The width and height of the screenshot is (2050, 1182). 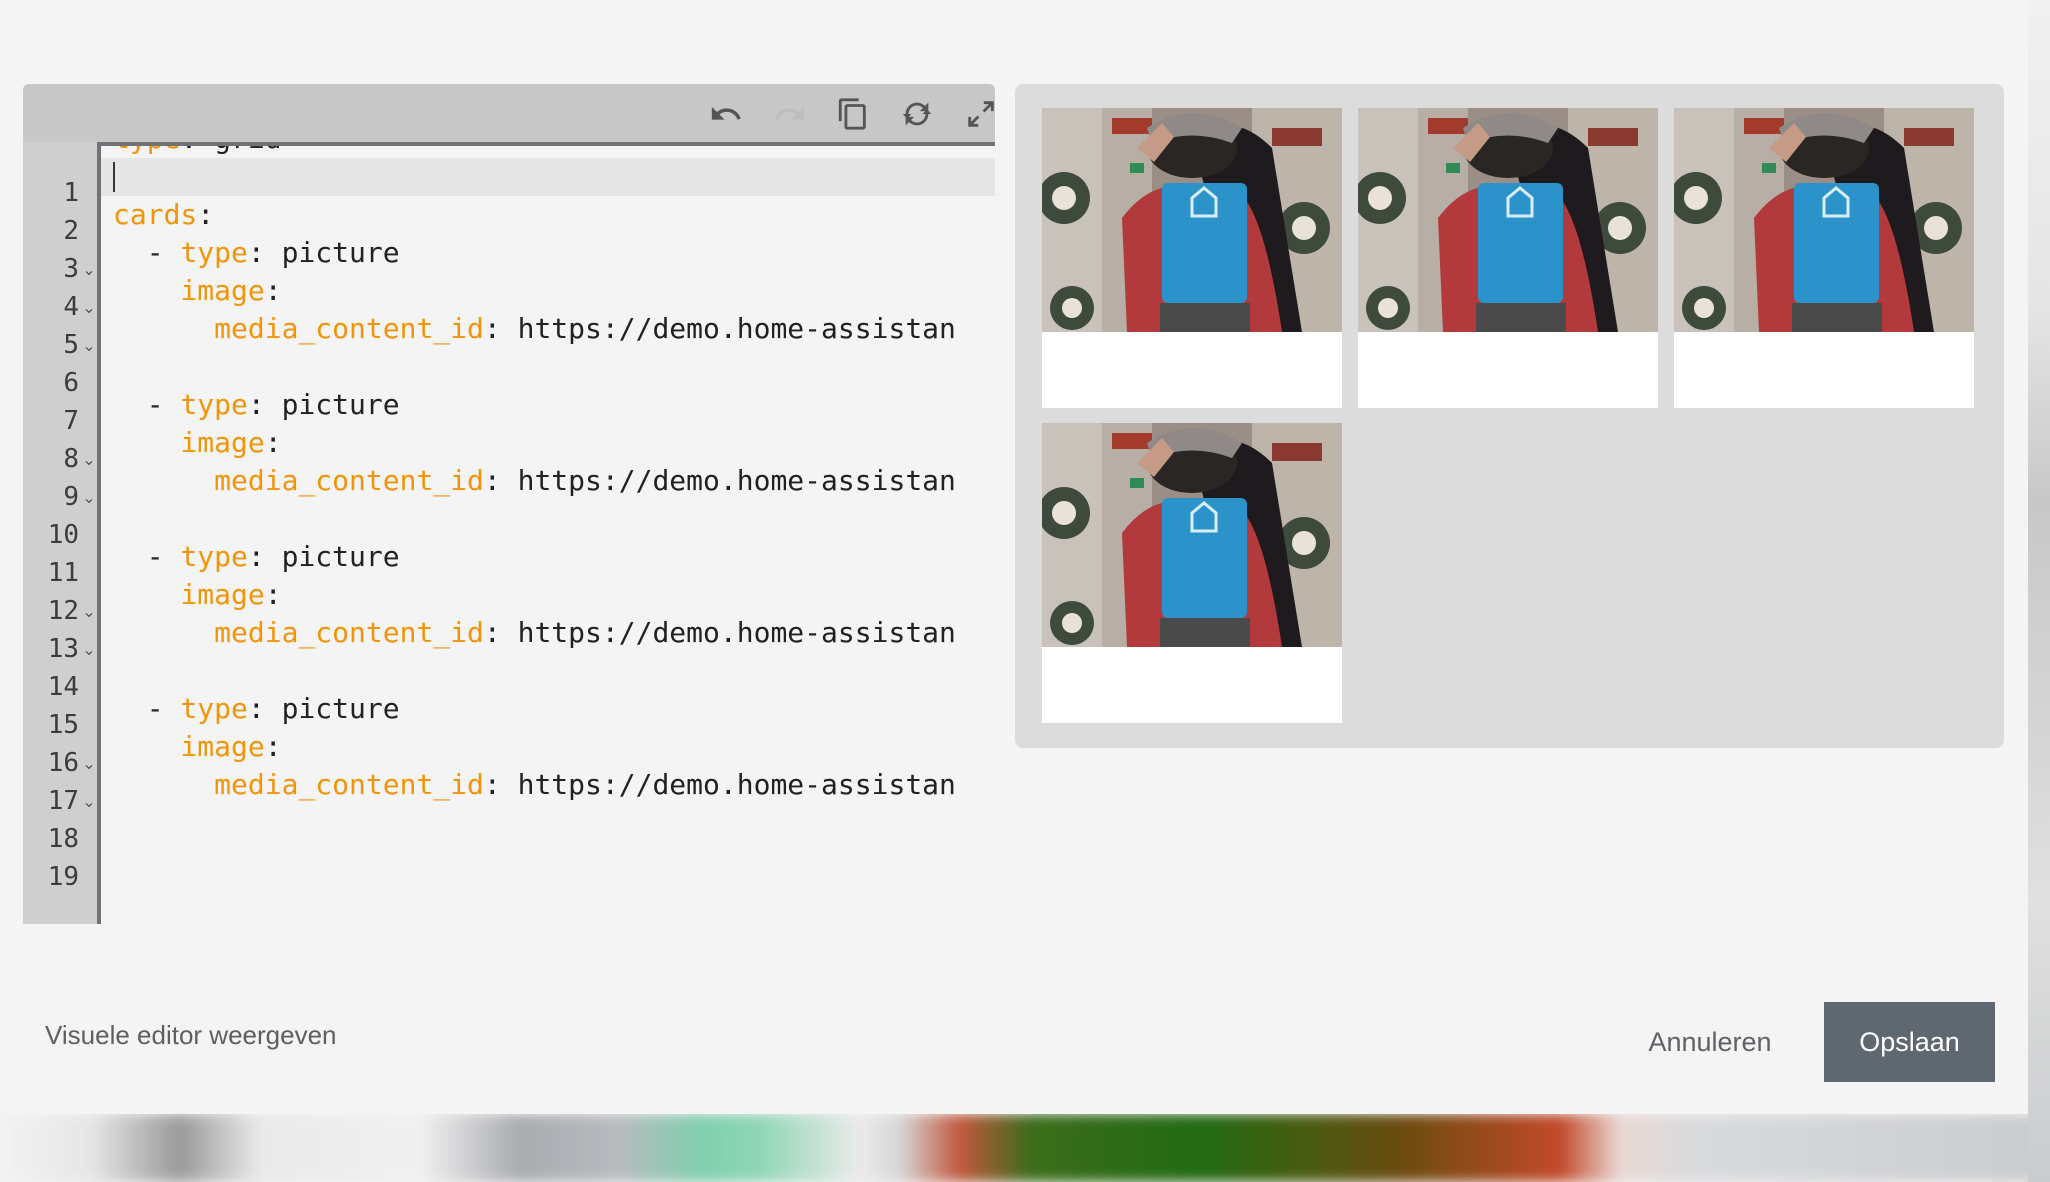 I want to click on line-number: 3, so click(x=71, y=269).